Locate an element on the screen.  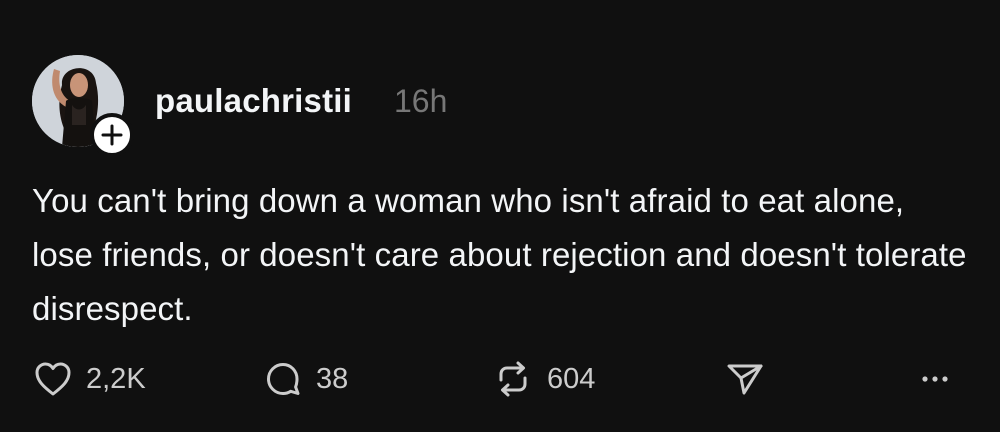
share-button is located at coordinates (745, 379).